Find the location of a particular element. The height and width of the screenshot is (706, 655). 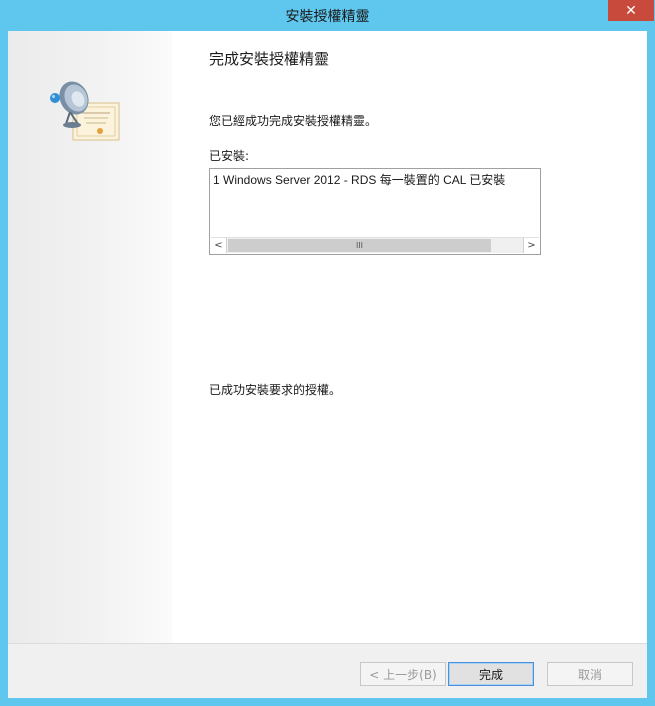

horizontal-scrollbar: < III > is located at coordinates (375, 245).